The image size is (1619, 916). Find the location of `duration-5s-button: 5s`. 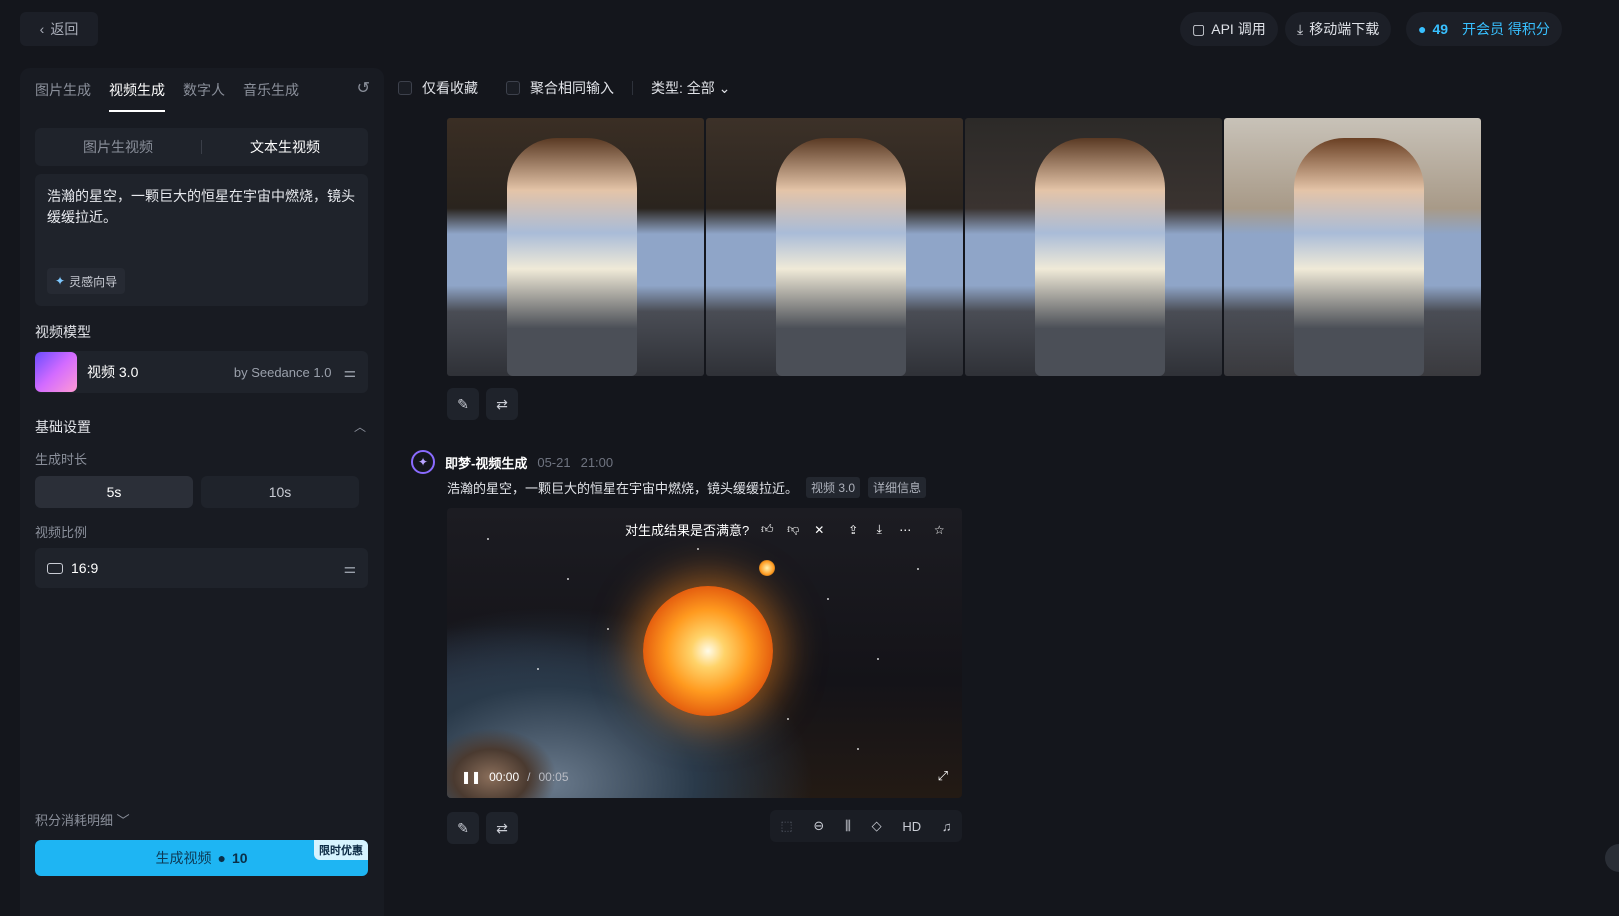

duration-5s-button: 5s is located at coordinates (114, 492).